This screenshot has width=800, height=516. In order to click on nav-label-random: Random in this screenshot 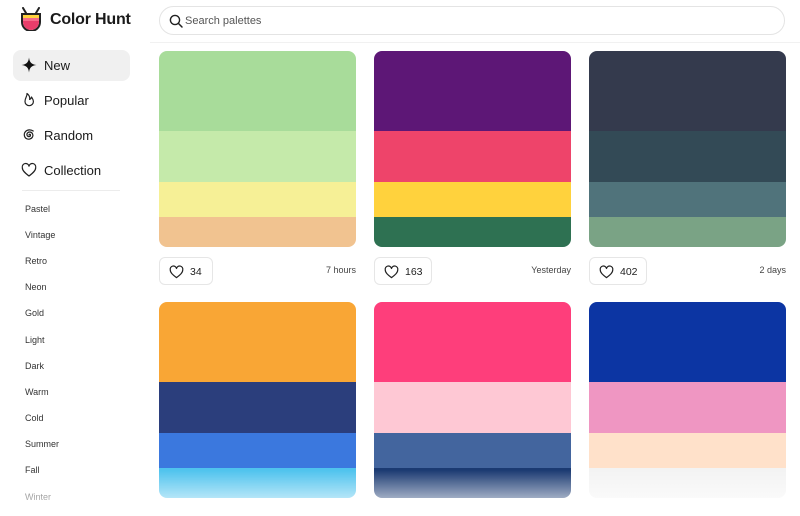, I will do `click(69, 135)`.